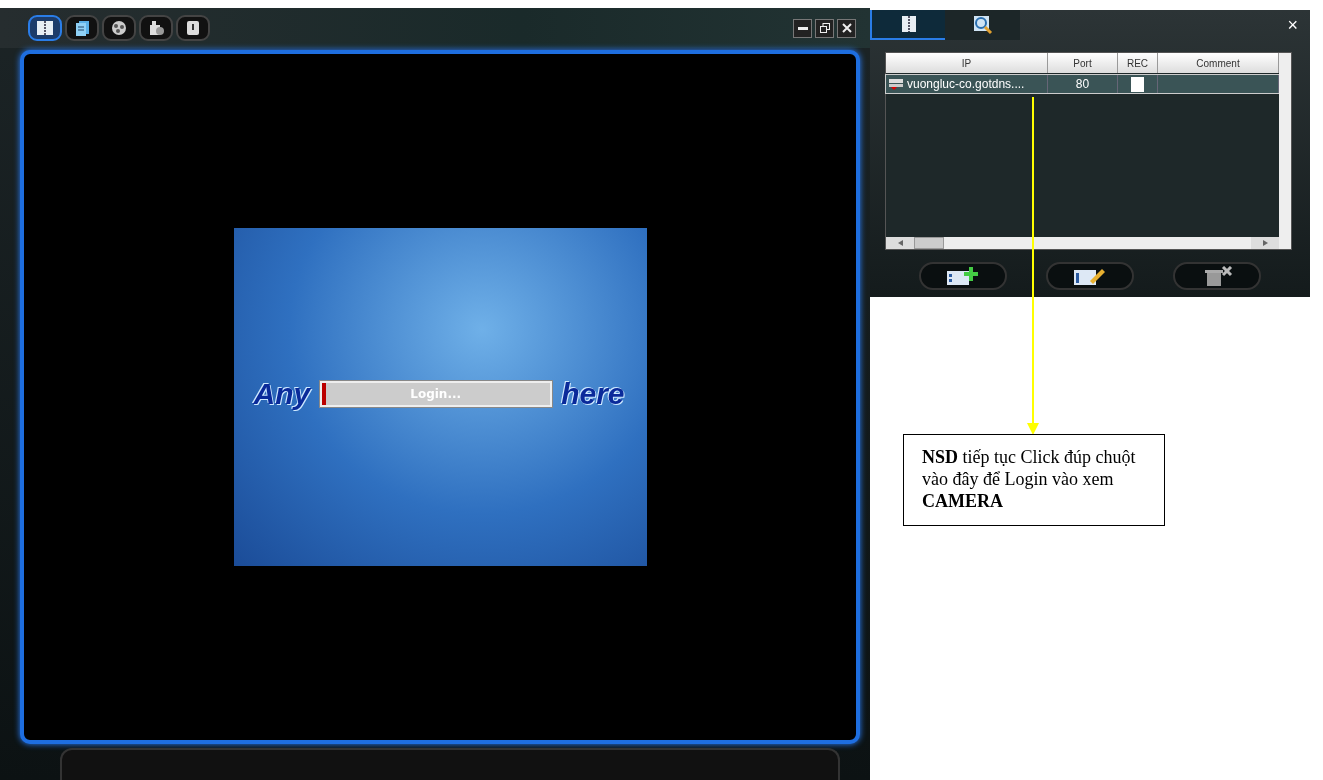 This screenshot has width=1323, height=780. Describe the element at coordinates (929, 243) in the screenshot. I see `scroll-thumb` at that location.